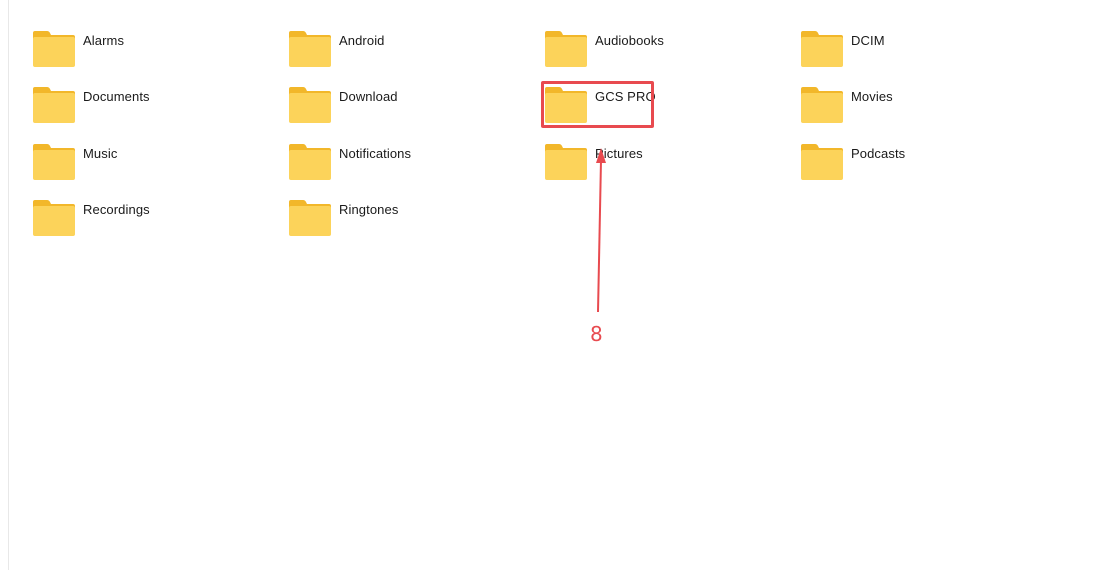  Describe the element at coordinates (920, 108) in the screenshot. I see `folder-item-movies: Movies` at that location.